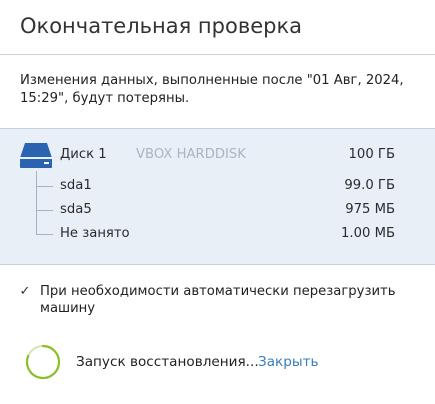 This screenshot has height=404, width=435. I want to click on reboot-checkbox: ✓, so click(25, 292).